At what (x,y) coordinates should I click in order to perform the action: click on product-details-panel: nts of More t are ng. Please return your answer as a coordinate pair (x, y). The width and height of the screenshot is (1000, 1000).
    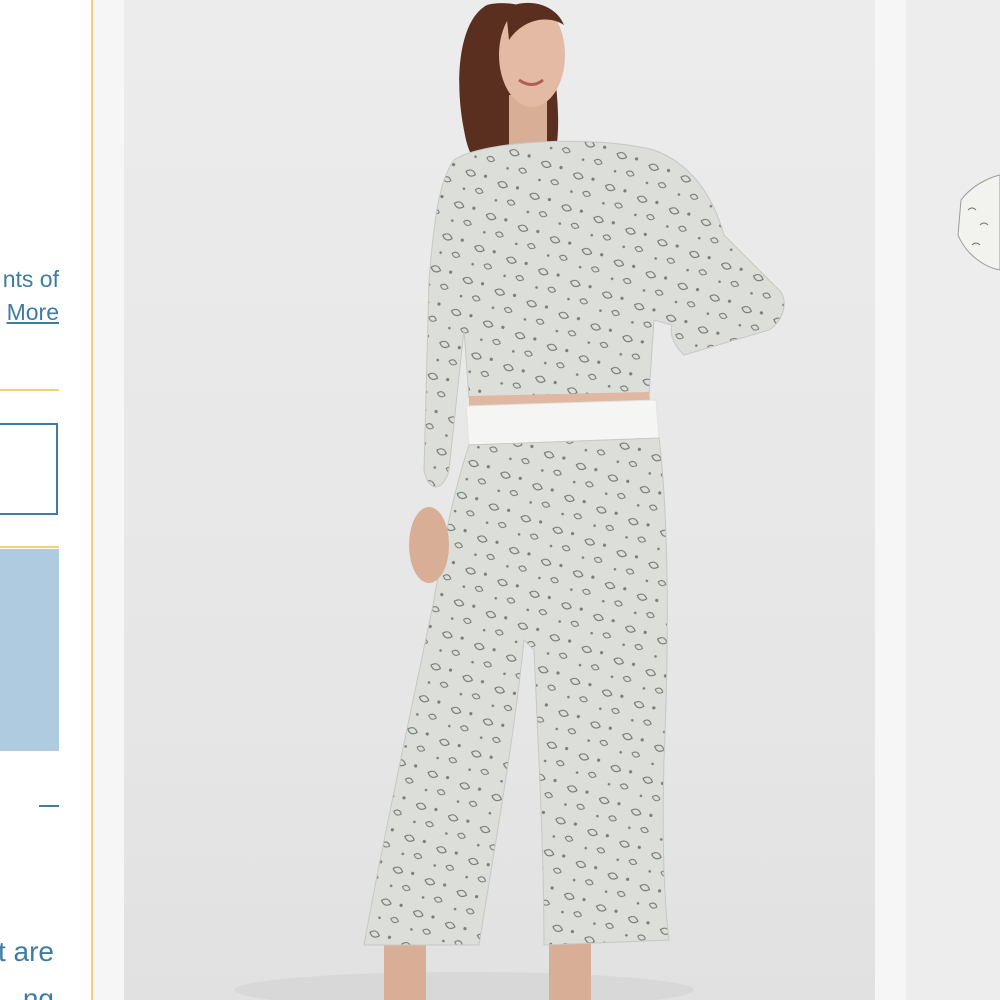
    Looking at the image, I should click on (46, 500).